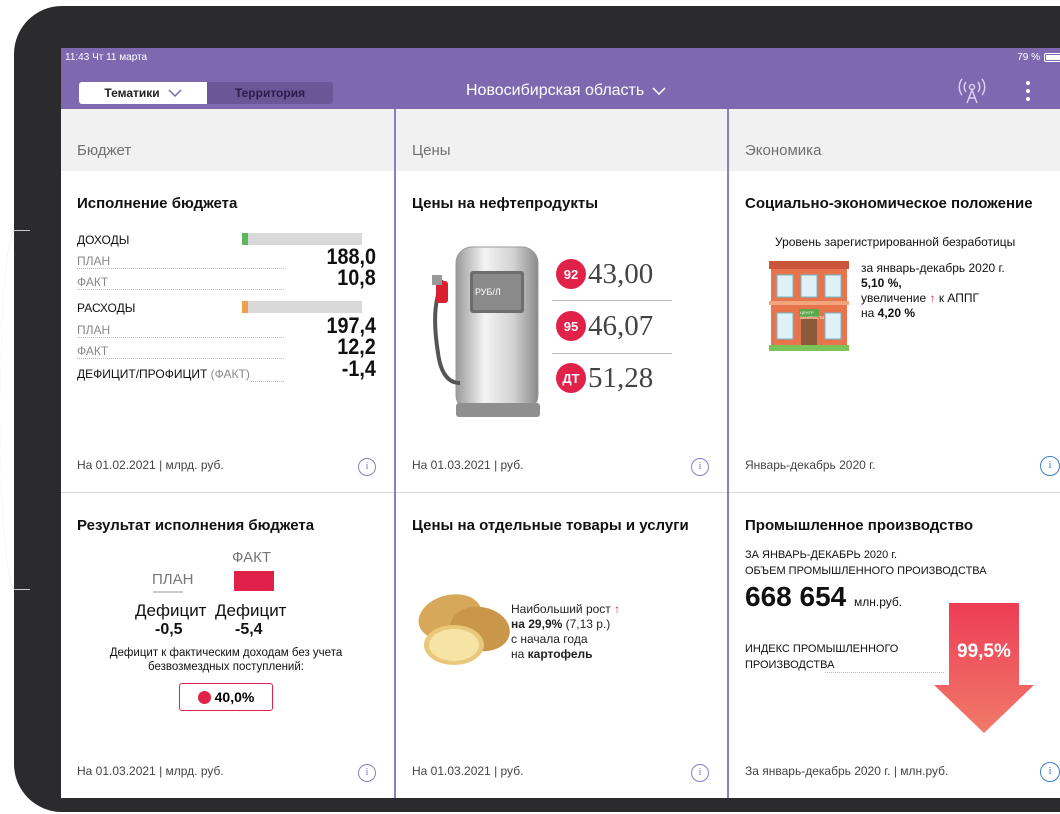 This screenshot has width=1060, height=814. What do you see at coordinates (168, 592) in the screenshot?
I see `plan-bar` at bounding box center [168, 592].